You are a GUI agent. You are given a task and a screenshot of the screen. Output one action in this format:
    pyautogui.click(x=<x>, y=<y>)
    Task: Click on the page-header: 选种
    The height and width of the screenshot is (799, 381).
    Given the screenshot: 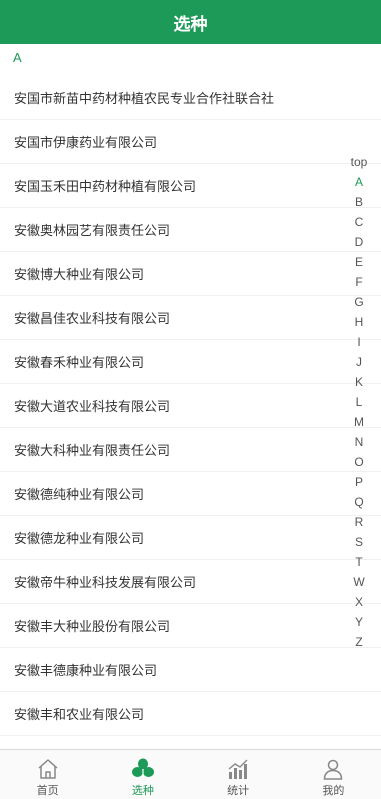 What is the action you would take?
    pyautogui.click(x=190, y=22)
    